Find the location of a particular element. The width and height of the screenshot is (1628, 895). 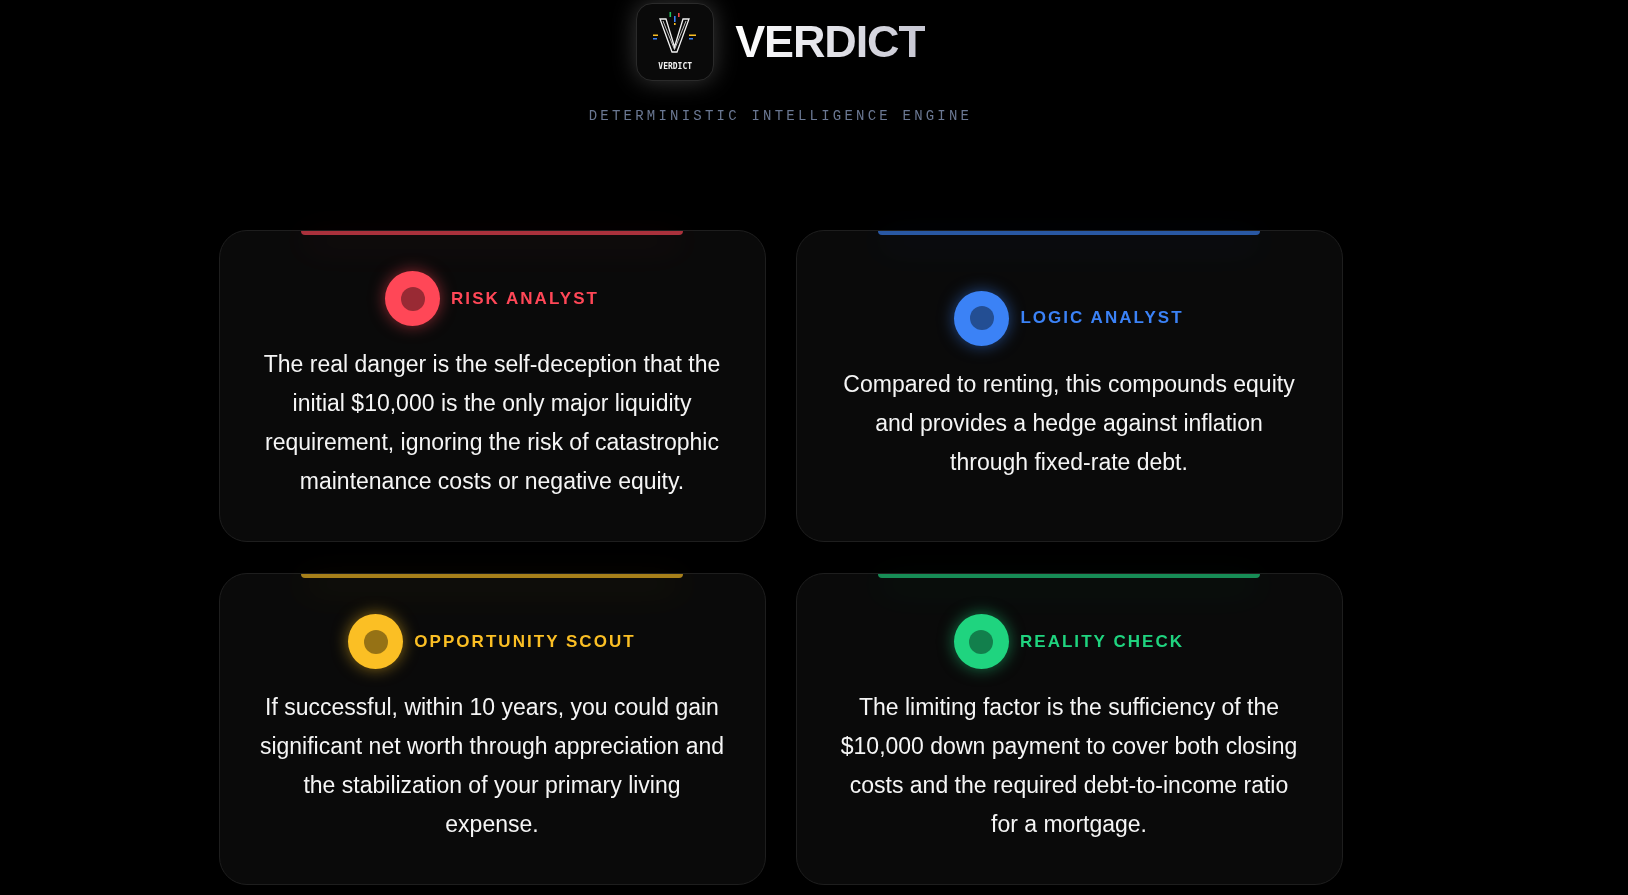

card-text: If successful, within 10 years, you could gain significant net worth through appreciation and the stabilization of your primary living expense. is located at coordinates (492, 766).